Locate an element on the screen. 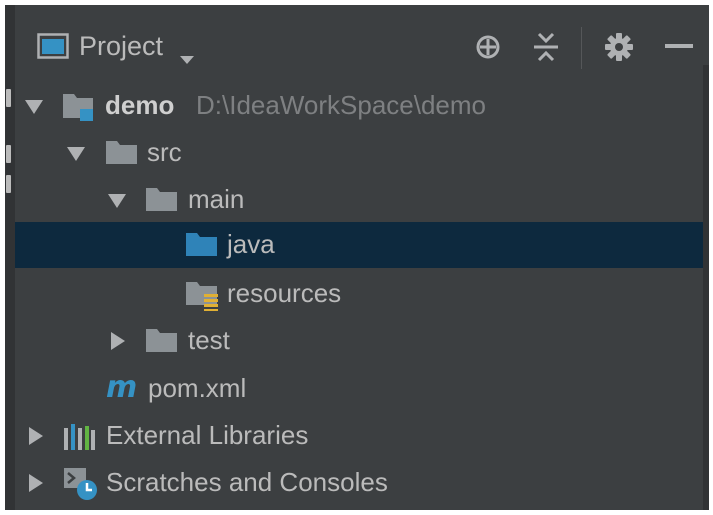 The image size is (713, 515). tree-item-src: src is located at coordinates (359, 153).